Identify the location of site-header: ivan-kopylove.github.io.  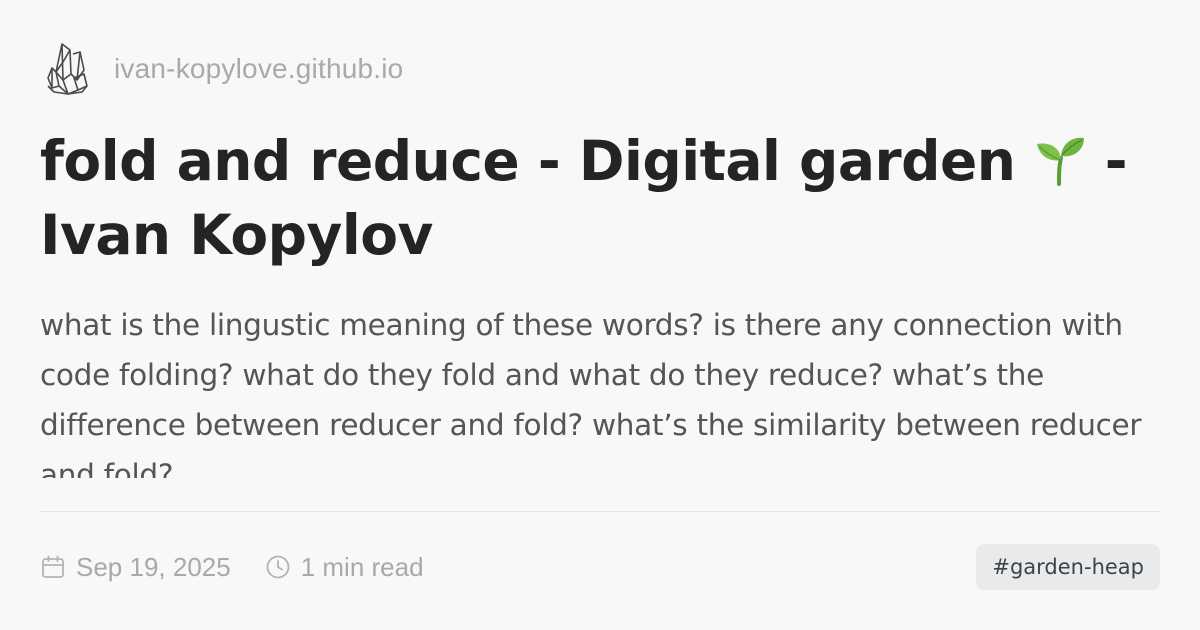
(223, 69).